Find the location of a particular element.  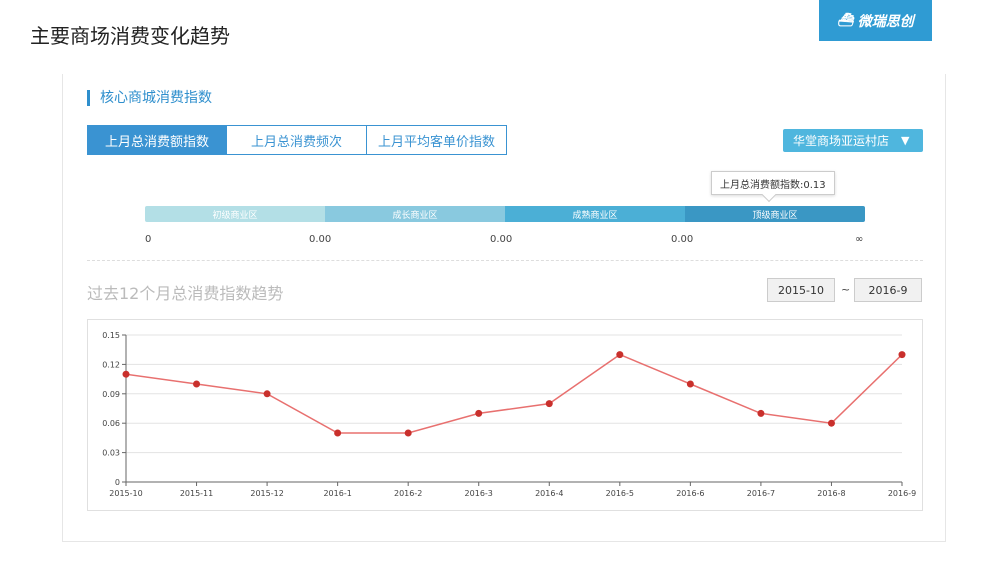

tab-total-frequency: 上月总消费频次 is located at coordinates (297, 140).